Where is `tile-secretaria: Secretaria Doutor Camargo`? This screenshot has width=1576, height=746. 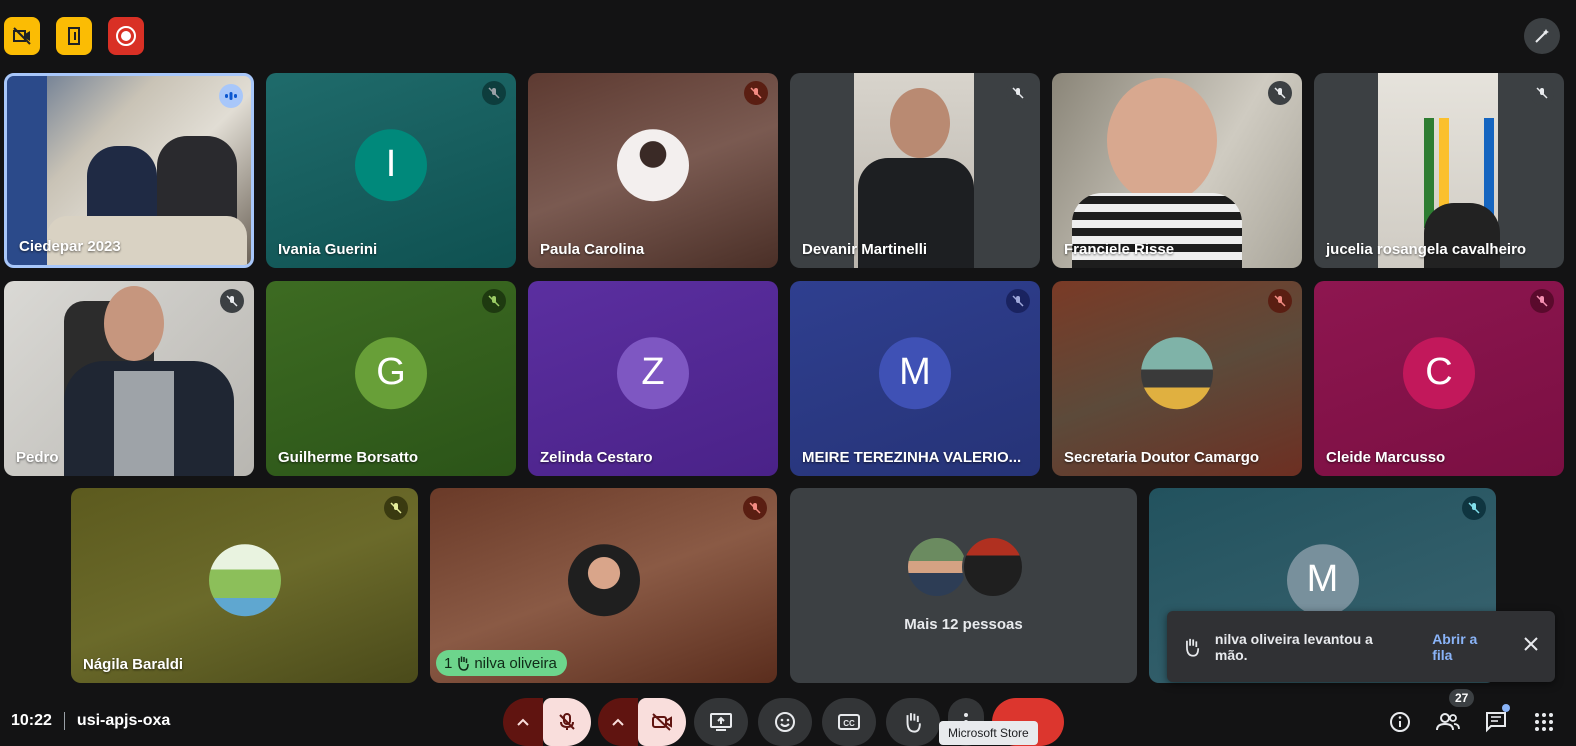 tile-secretaria: Secretaria Doutor Camargo is located at coordinates (1177, 378).